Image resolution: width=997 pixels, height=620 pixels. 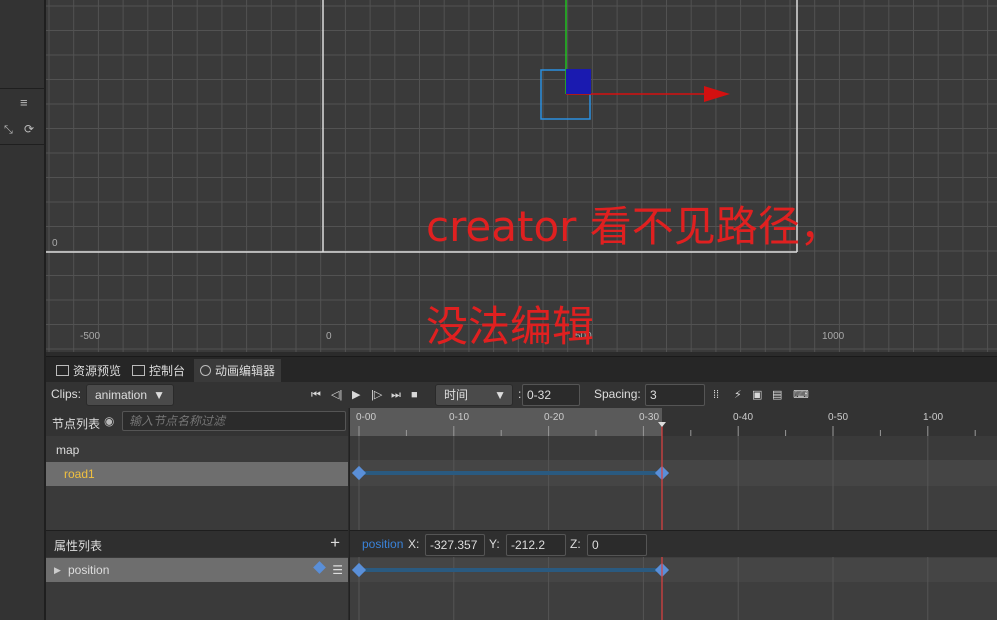 I want to click on tab-console: 控制台, so click(x=158, y=371).